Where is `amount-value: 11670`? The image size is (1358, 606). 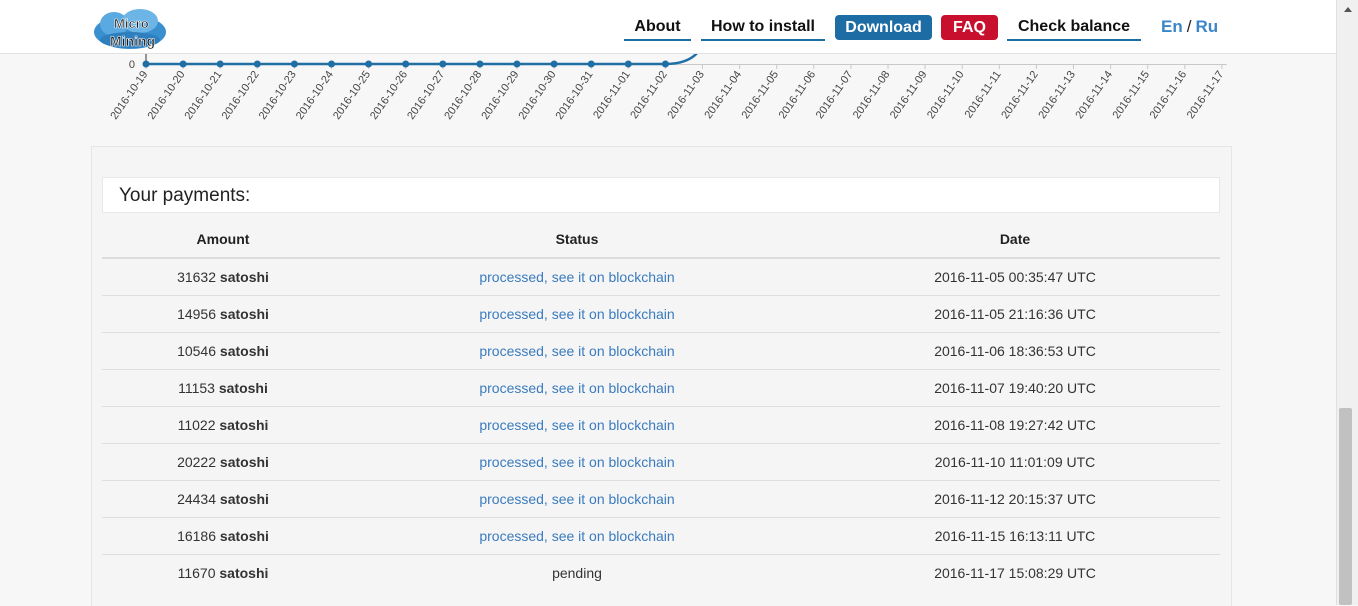 amount-value: 11670 is located at coordinates (196, 573).